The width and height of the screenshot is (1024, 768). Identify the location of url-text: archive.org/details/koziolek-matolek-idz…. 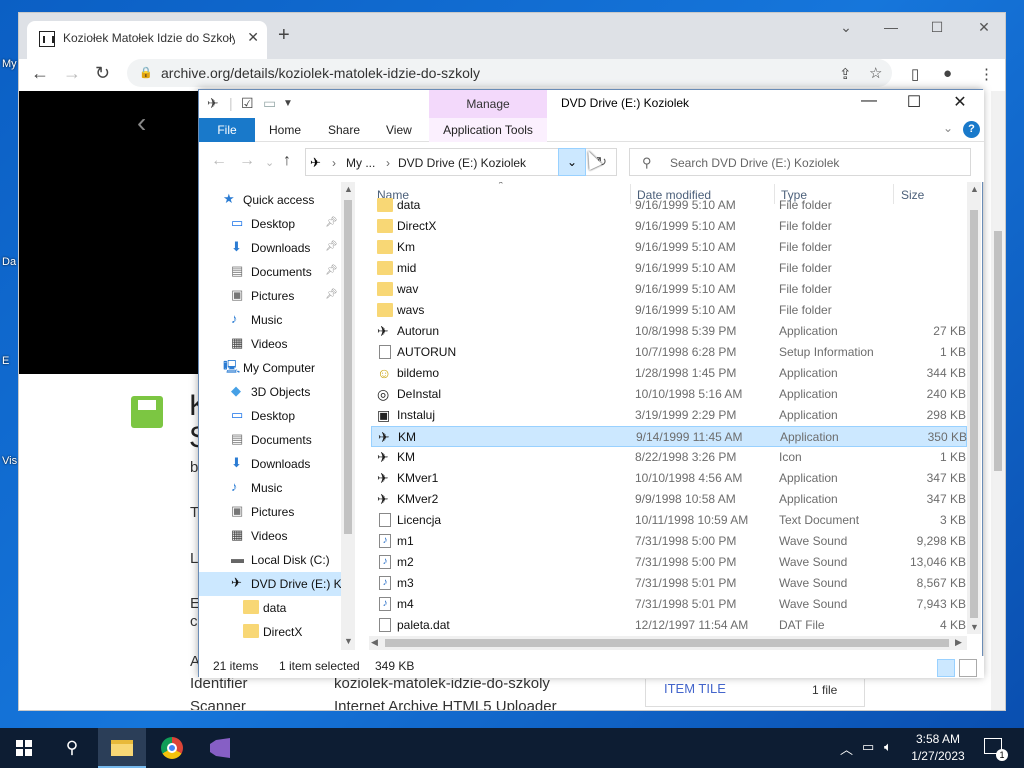
(320, 73).